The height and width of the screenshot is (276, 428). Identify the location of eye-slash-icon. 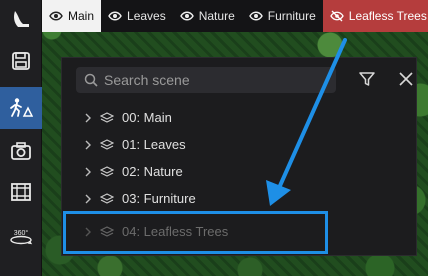
(337, 16).